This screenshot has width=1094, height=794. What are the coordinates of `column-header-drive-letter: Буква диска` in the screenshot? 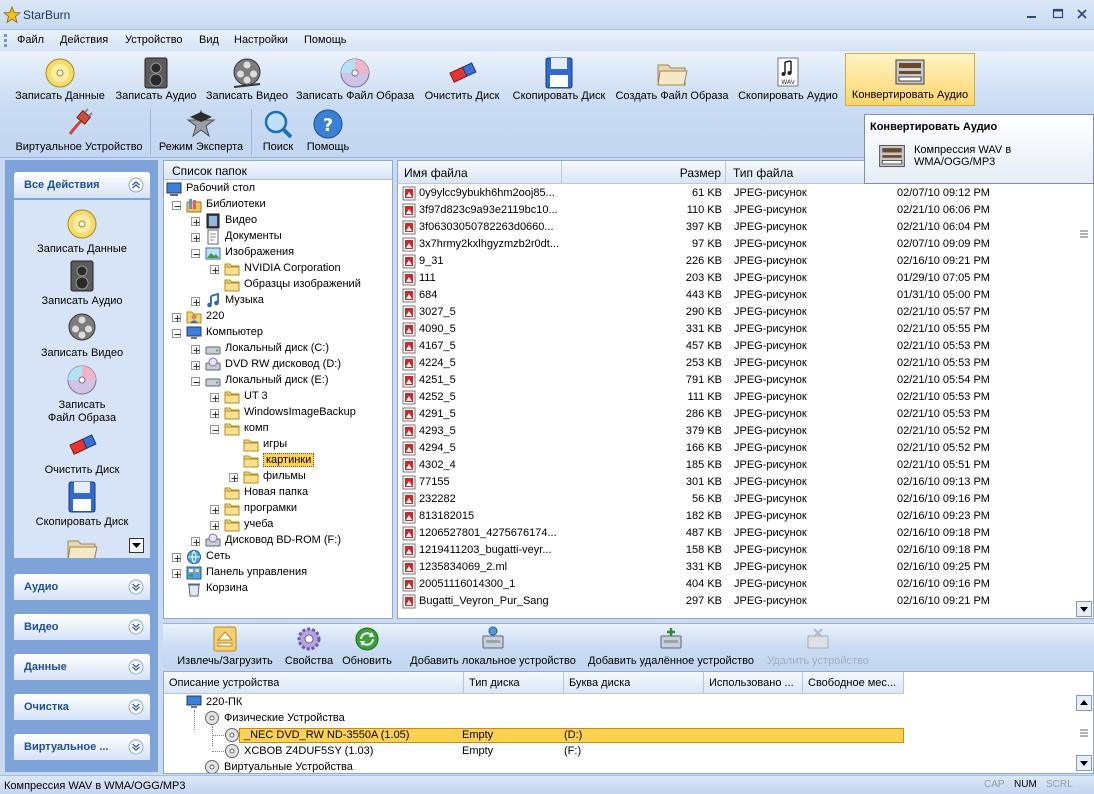 It's located at (634, 683).